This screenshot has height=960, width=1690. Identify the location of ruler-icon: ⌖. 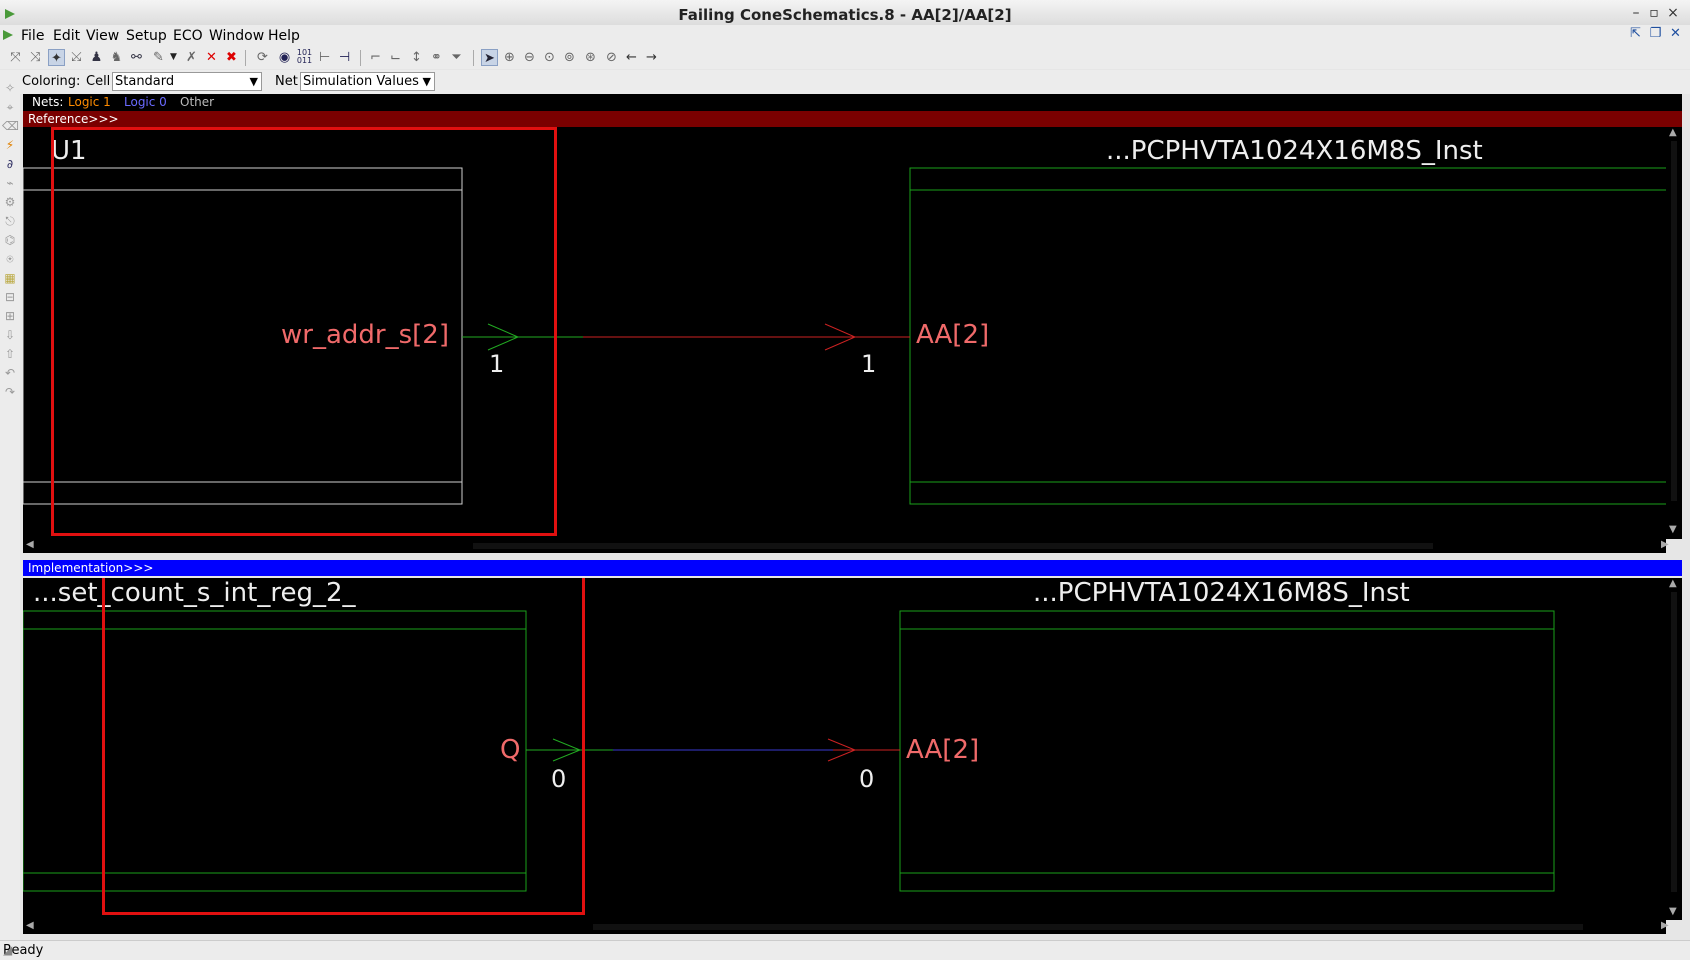
(10, 107).